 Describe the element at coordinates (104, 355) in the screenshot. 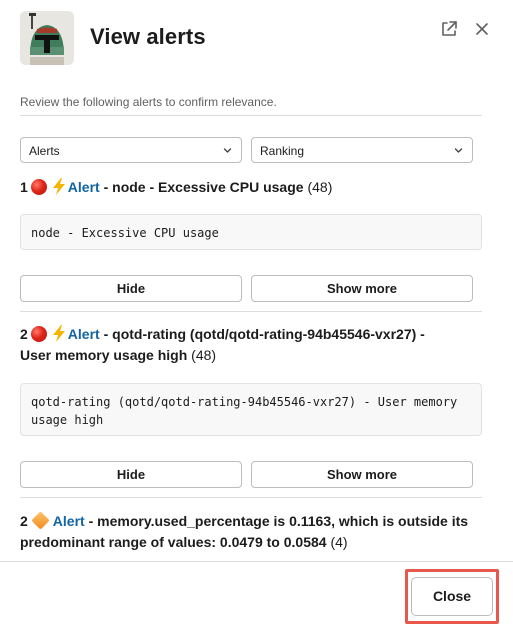

I see `alert-text-line2: User memory usage high` at that location.